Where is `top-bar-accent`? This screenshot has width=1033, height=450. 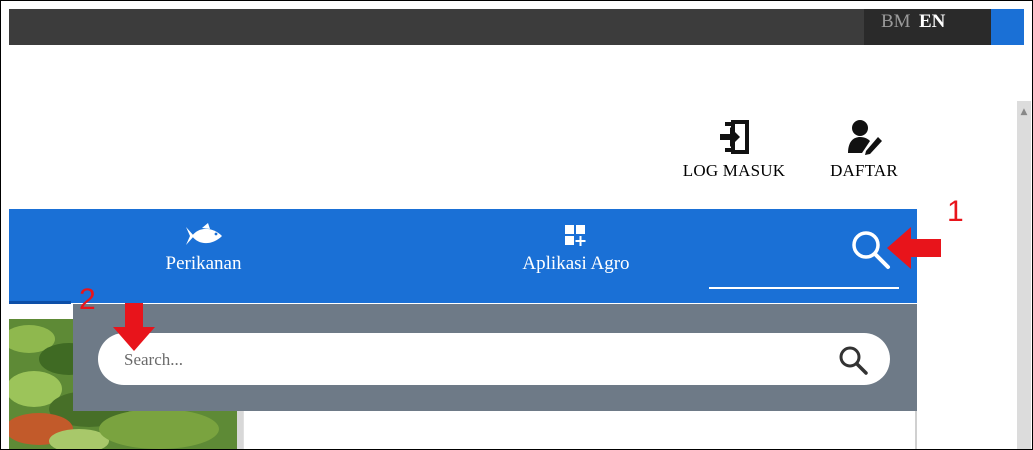
top-bar-accent is located at coordinates (1007, 27).